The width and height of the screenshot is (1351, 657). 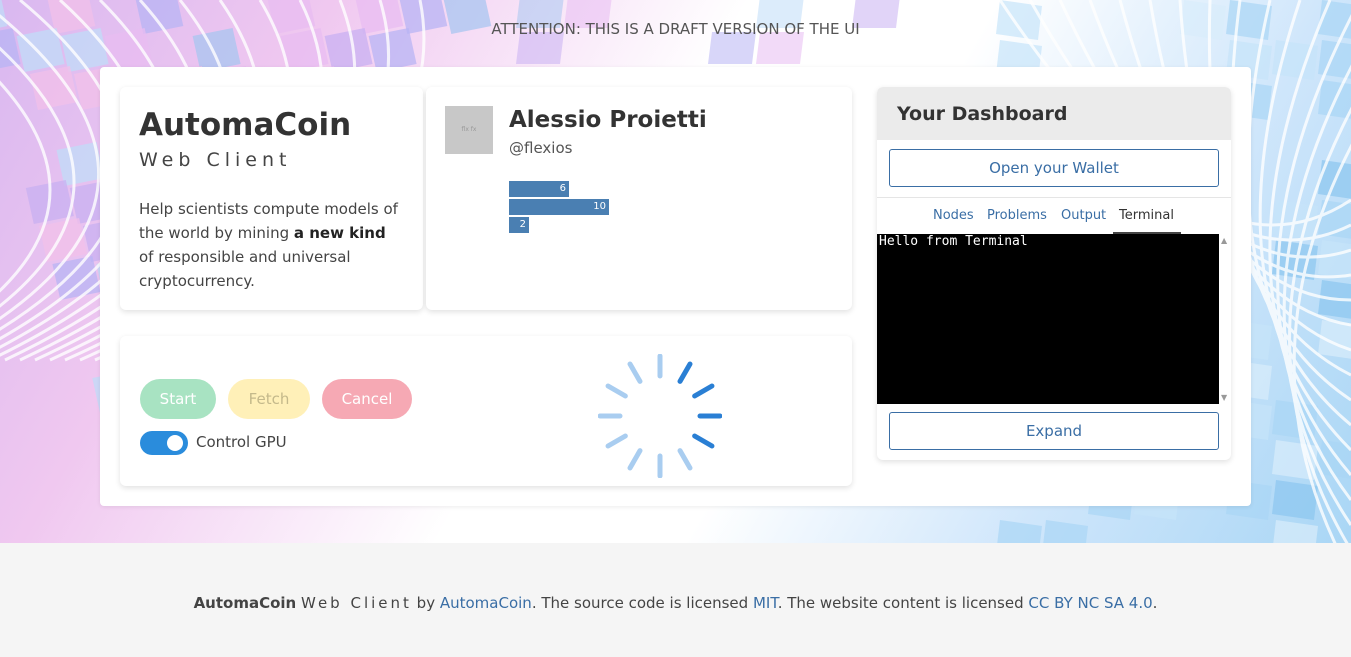 What do you see at coordinates (660, 416) in the screenshot?
I see `loading-spinner-icon` at bounding box center [660, 416].